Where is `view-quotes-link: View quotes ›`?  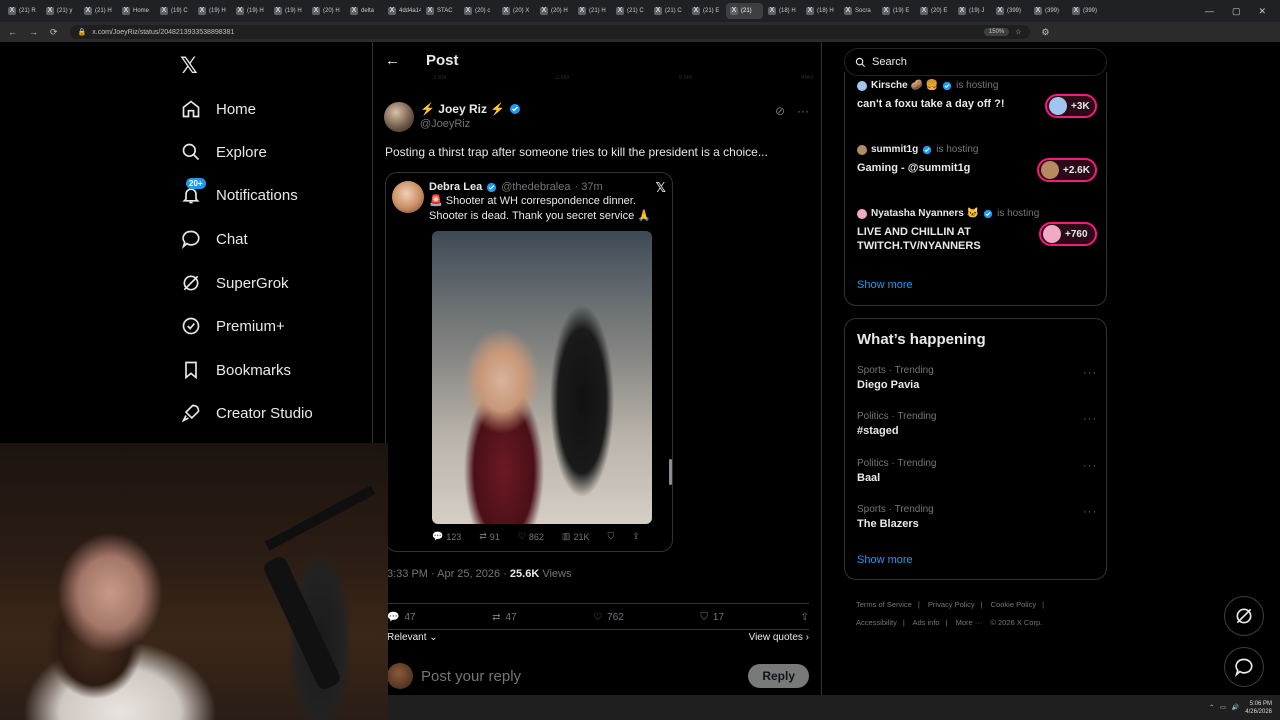
view-quotes-link: View quotes › is located at coordinates (779, 637).